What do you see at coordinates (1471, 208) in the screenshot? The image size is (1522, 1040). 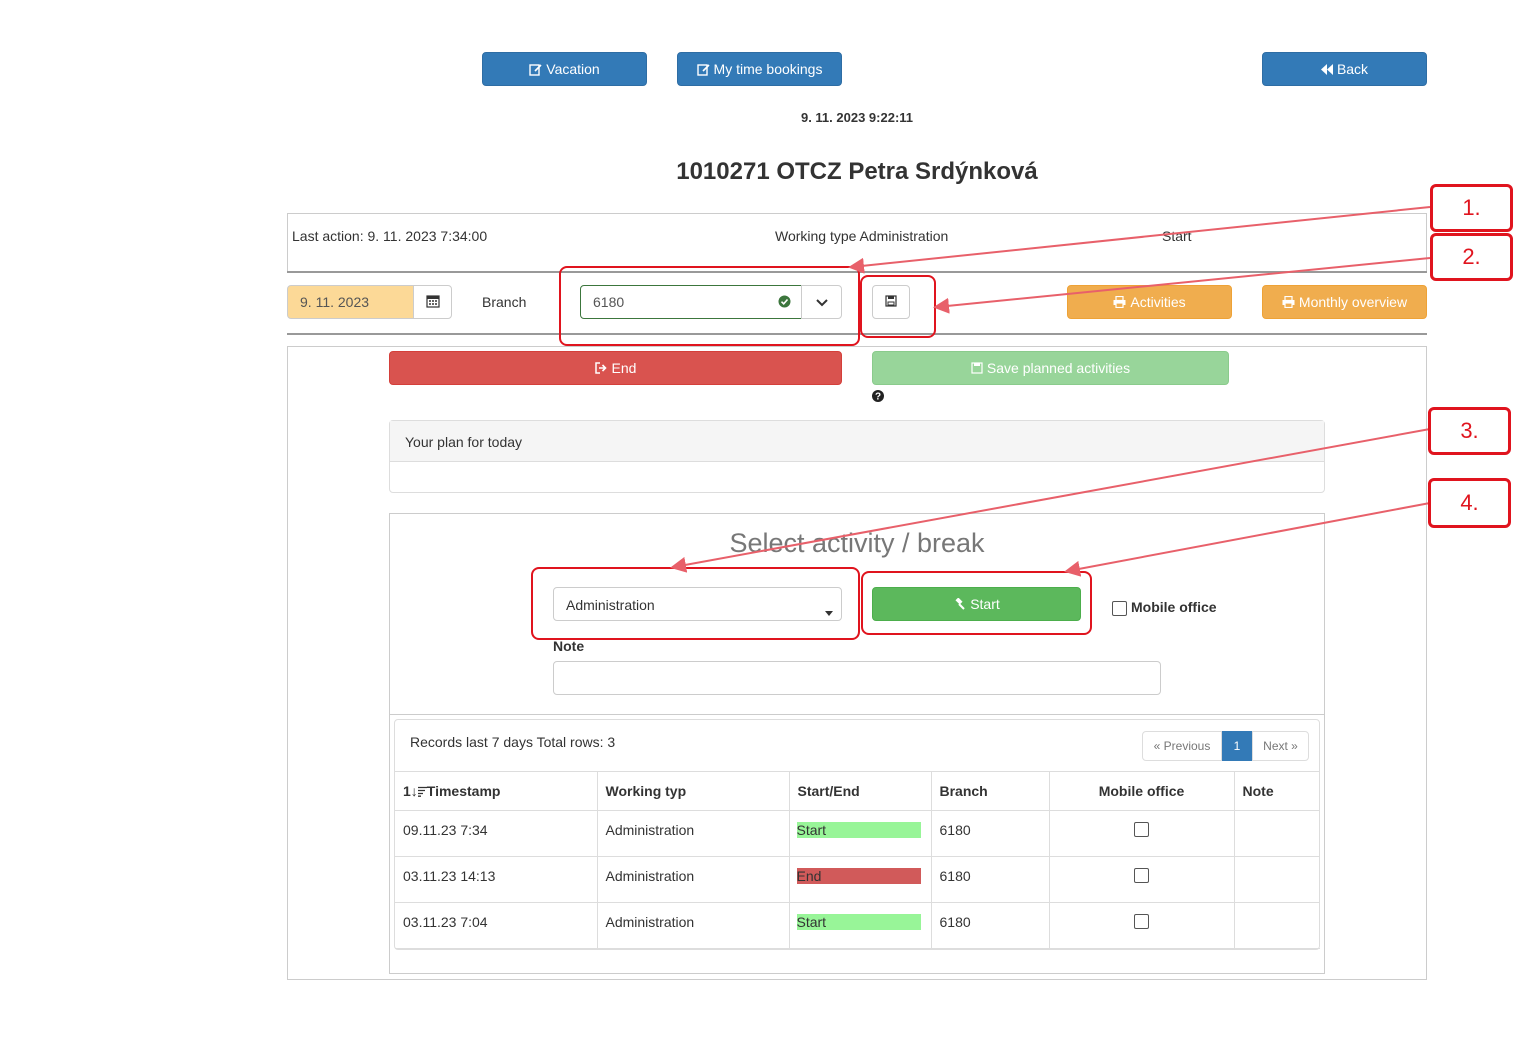 I see `callout-1: 1.` at bounding box center [1471, 208].